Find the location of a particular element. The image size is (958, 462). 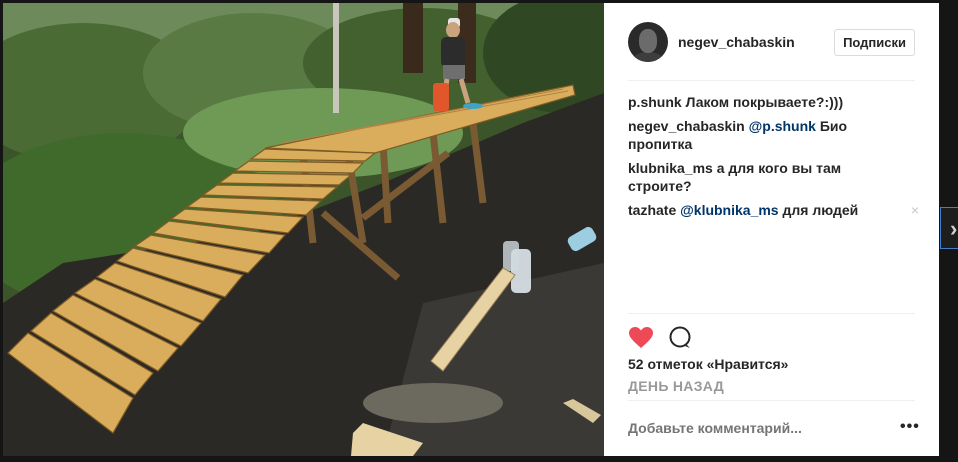

add-comment-input is located at coordinates (728, 428).